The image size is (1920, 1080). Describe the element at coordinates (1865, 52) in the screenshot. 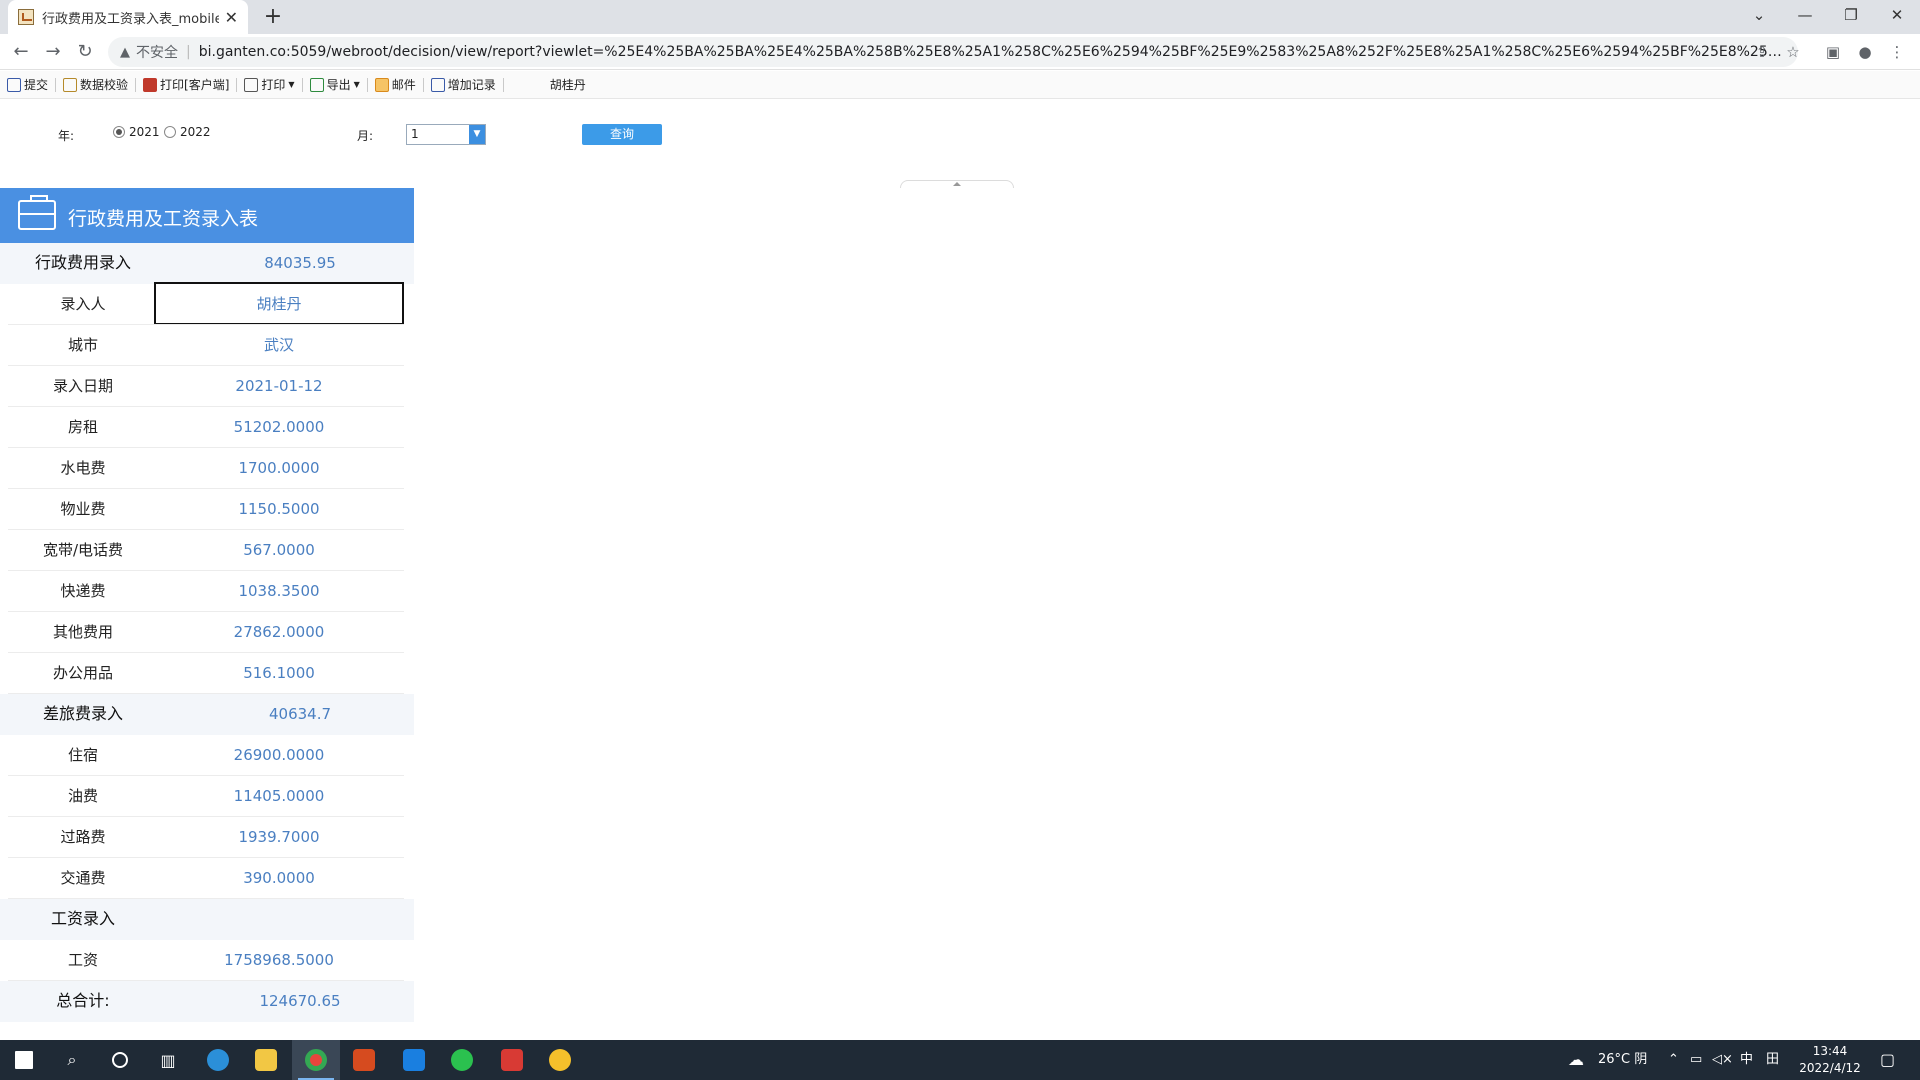

I see `profile-avatar-icon: ●` at that location.